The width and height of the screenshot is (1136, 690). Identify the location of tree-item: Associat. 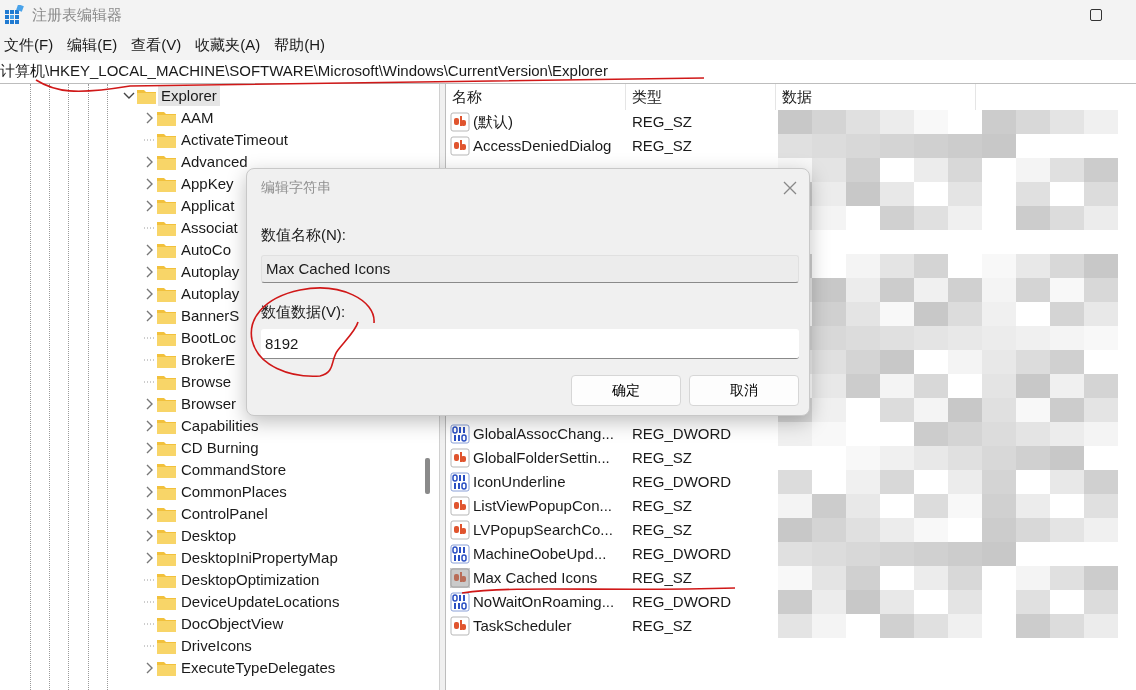
(209, 228).